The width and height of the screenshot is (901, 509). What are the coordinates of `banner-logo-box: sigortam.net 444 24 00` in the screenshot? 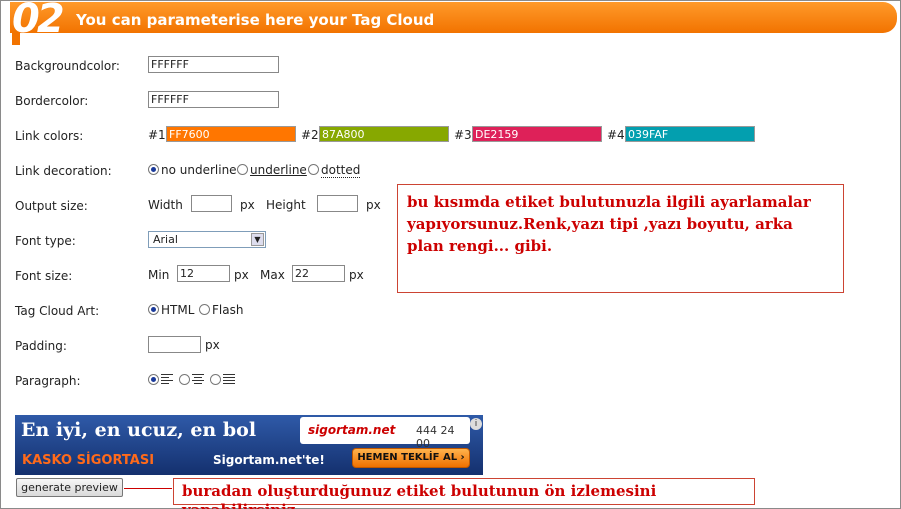 It's located at (385, 433).